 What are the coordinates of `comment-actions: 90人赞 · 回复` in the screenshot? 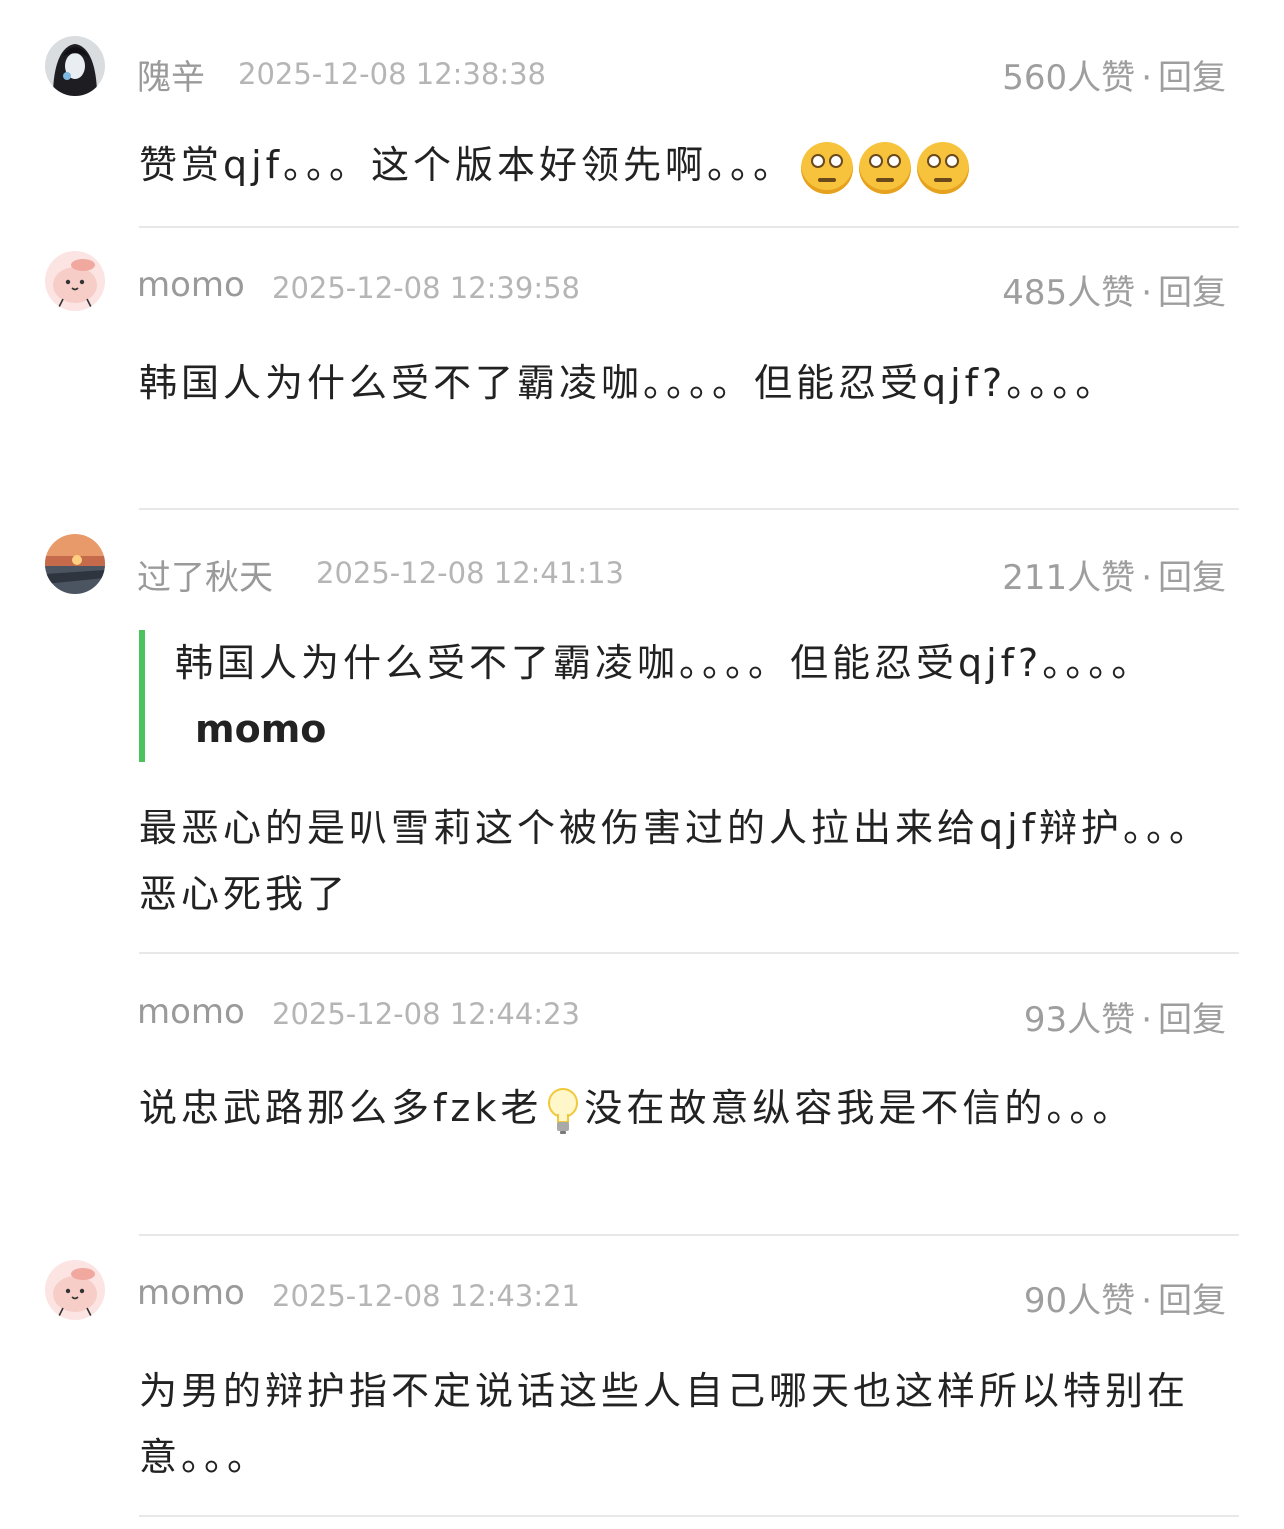 It's located at (1125, 1297).